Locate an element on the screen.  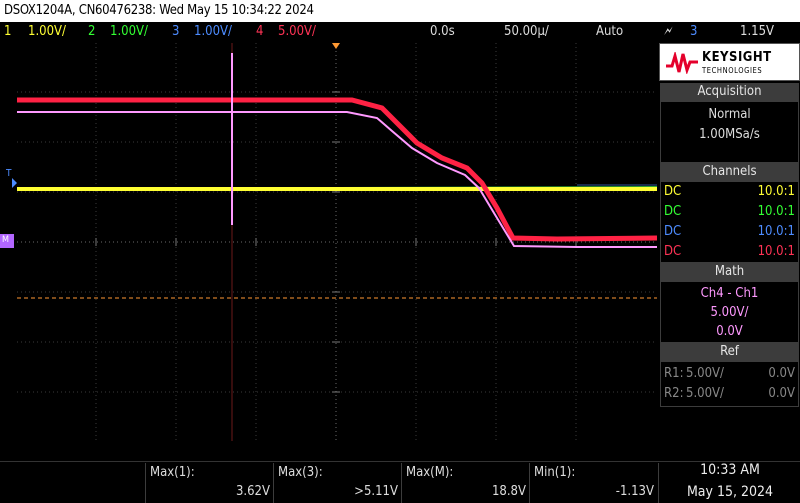
ch2-probe: 10.0:1 is located at coordinates (776, 211).